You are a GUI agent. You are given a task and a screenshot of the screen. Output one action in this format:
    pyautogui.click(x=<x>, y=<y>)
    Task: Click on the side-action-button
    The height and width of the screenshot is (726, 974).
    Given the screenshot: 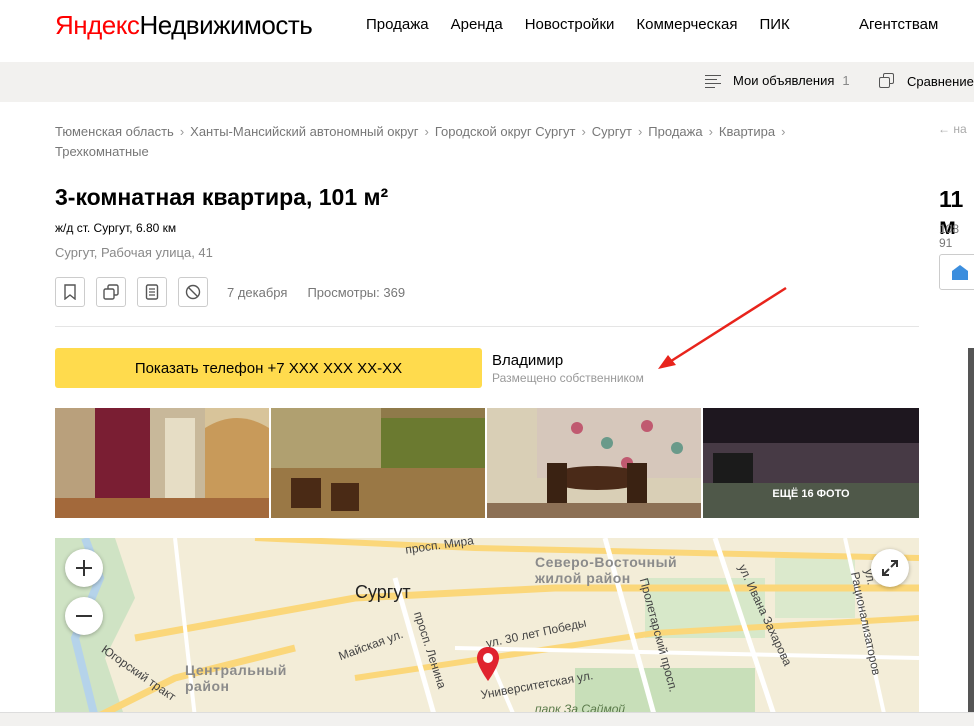 What is the action you would take?
    pyautogui.click(x=956, y=272)
    